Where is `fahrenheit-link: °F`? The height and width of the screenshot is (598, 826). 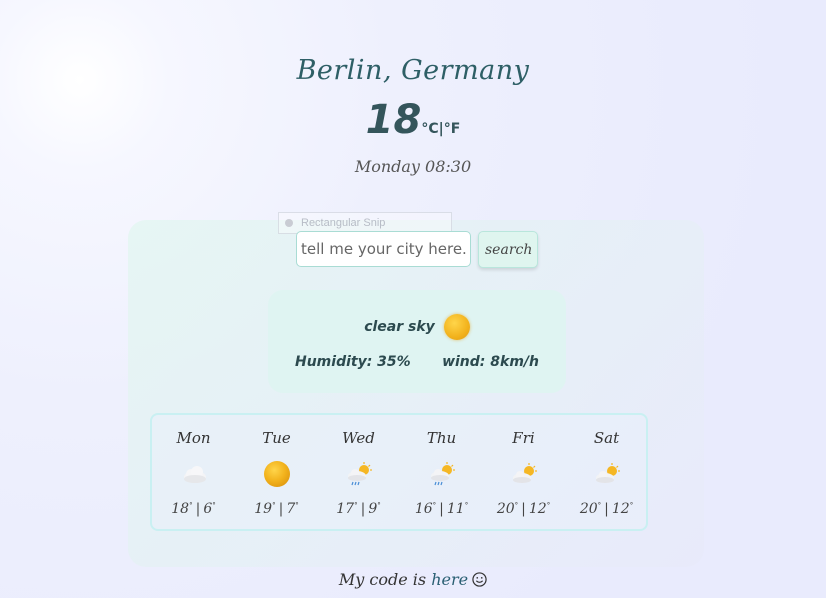
fahrenheit-link: °F is located at coordinates (452, 129).